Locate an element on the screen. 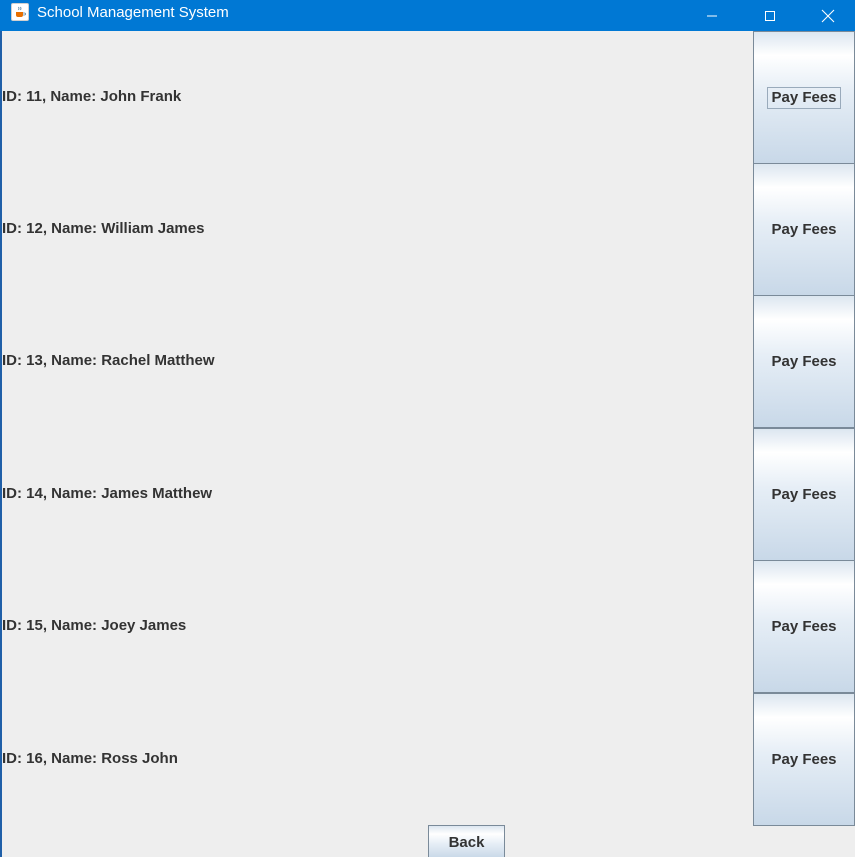 The height and width of the screenshot is (857, 855). title-bar: School Management System is located at coordinates (427, 15).